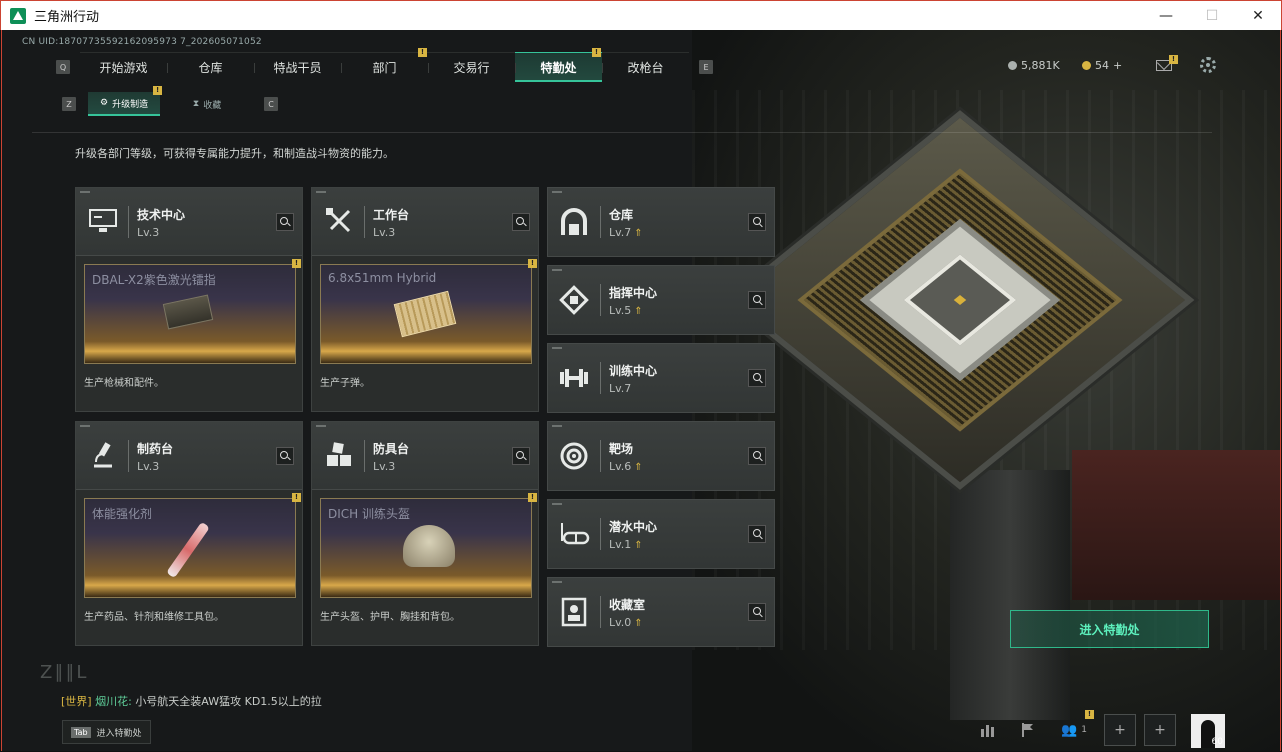 Image resolution: width=1282 pixels, height=752 pixels. Describe the element at coordinates (339, 221) in the screenshot. I see `tools-icon` at that location.